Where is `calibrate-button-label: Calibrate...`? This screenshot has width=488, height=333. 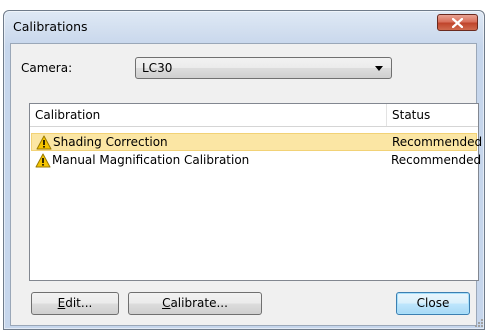
calibrate-button-label: Calibrate... is located at coordinates (195, 303).